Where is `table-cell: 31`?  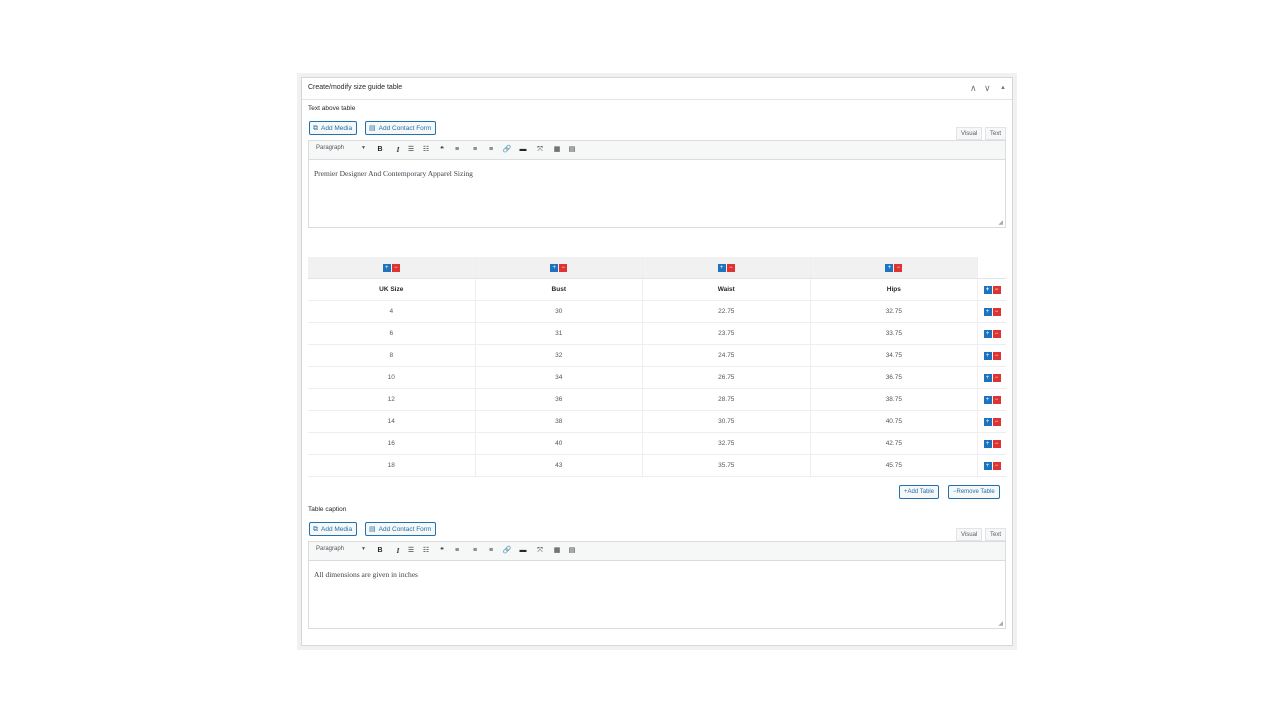 table-cell: 31 is located at coordinates (559, 333).